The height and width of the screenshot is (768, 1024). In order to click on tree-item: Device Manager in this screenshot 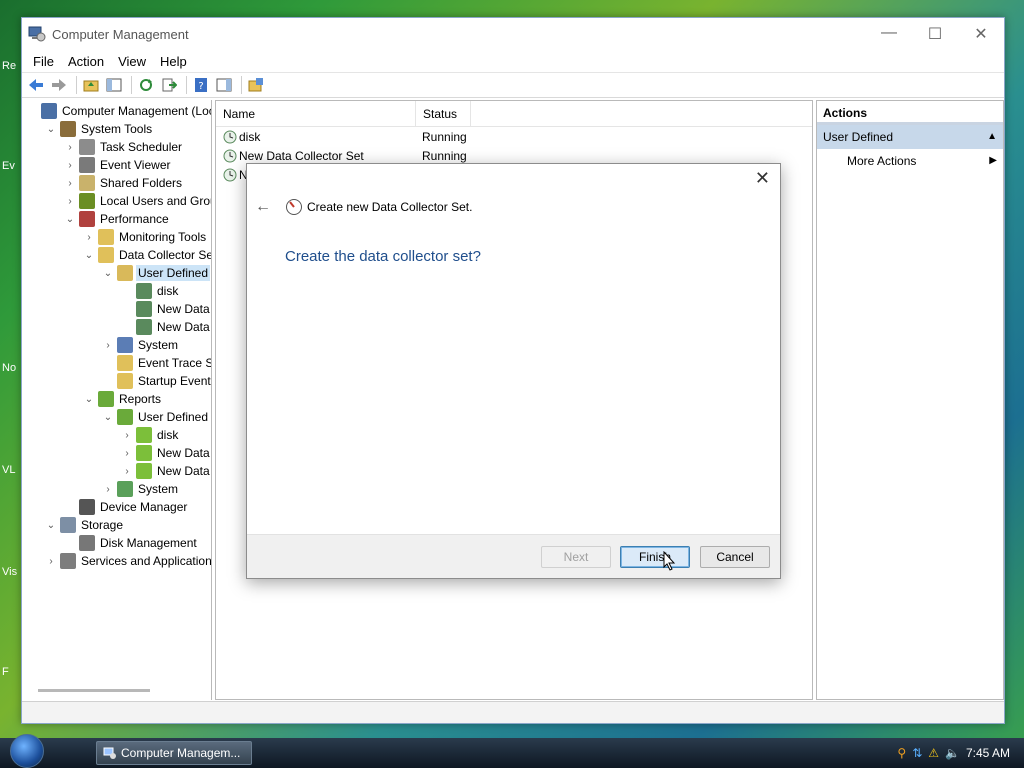, I will do `click(126, 507)`.